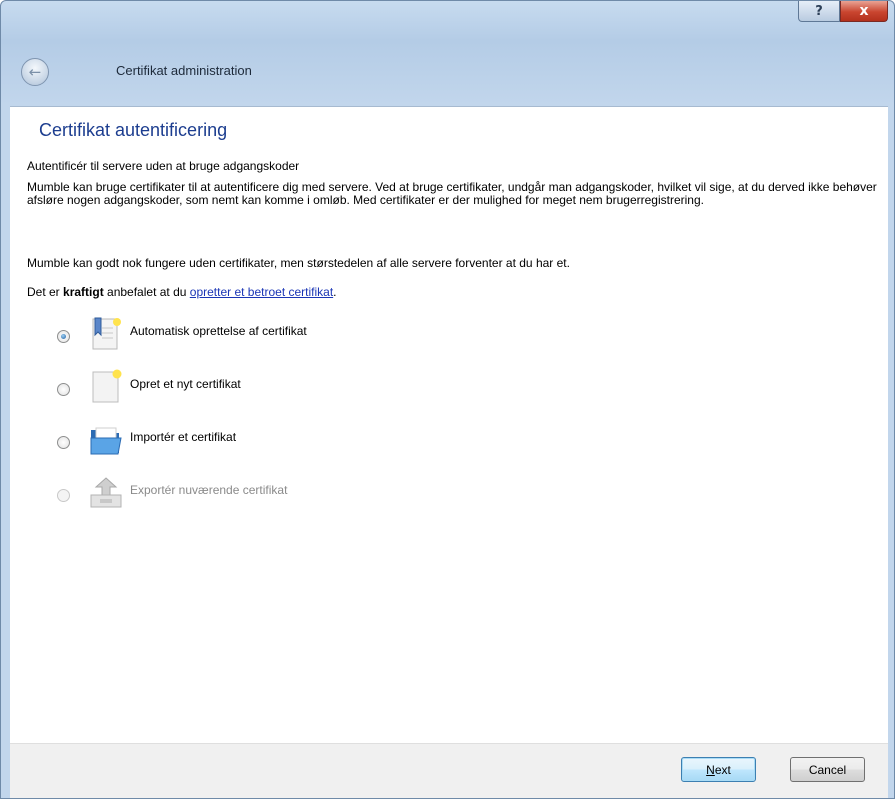 This screenshot has height=799, width=895. Describe the element at coordinates (184, 70) in the screenshot. I see `wizard-title: Certifikat administration` at that location.